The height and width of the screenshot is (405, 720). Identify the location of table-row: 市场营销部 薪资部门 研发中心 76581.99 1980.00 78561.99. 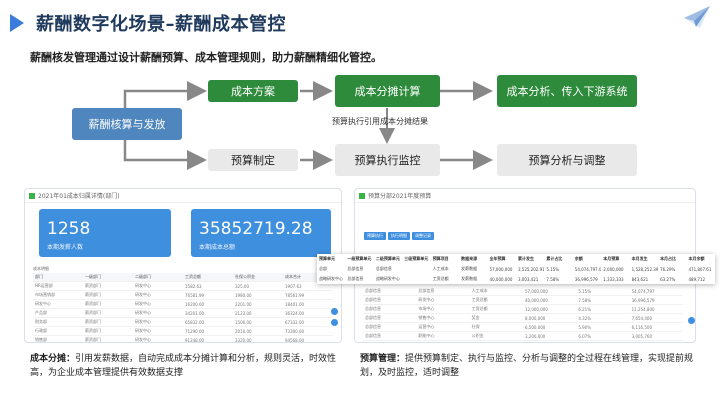
(183, 295).